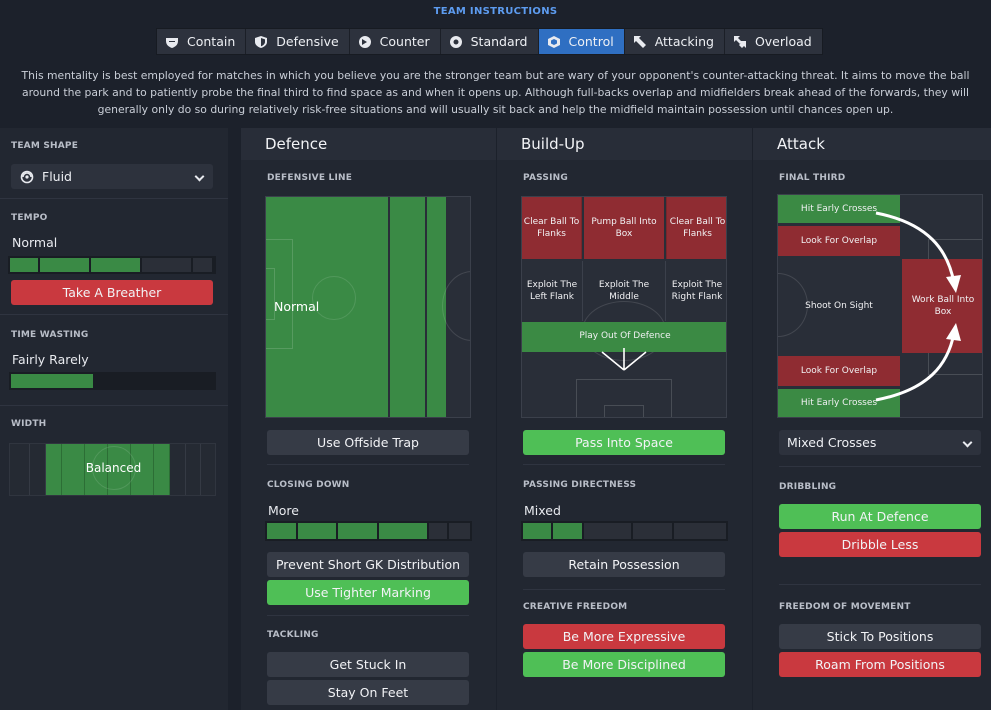 Image resolution: width=991 pixels, height=710 pixels. I want to click on be-more-disciplined-button: Be More Disciplined, so click(624, 664).